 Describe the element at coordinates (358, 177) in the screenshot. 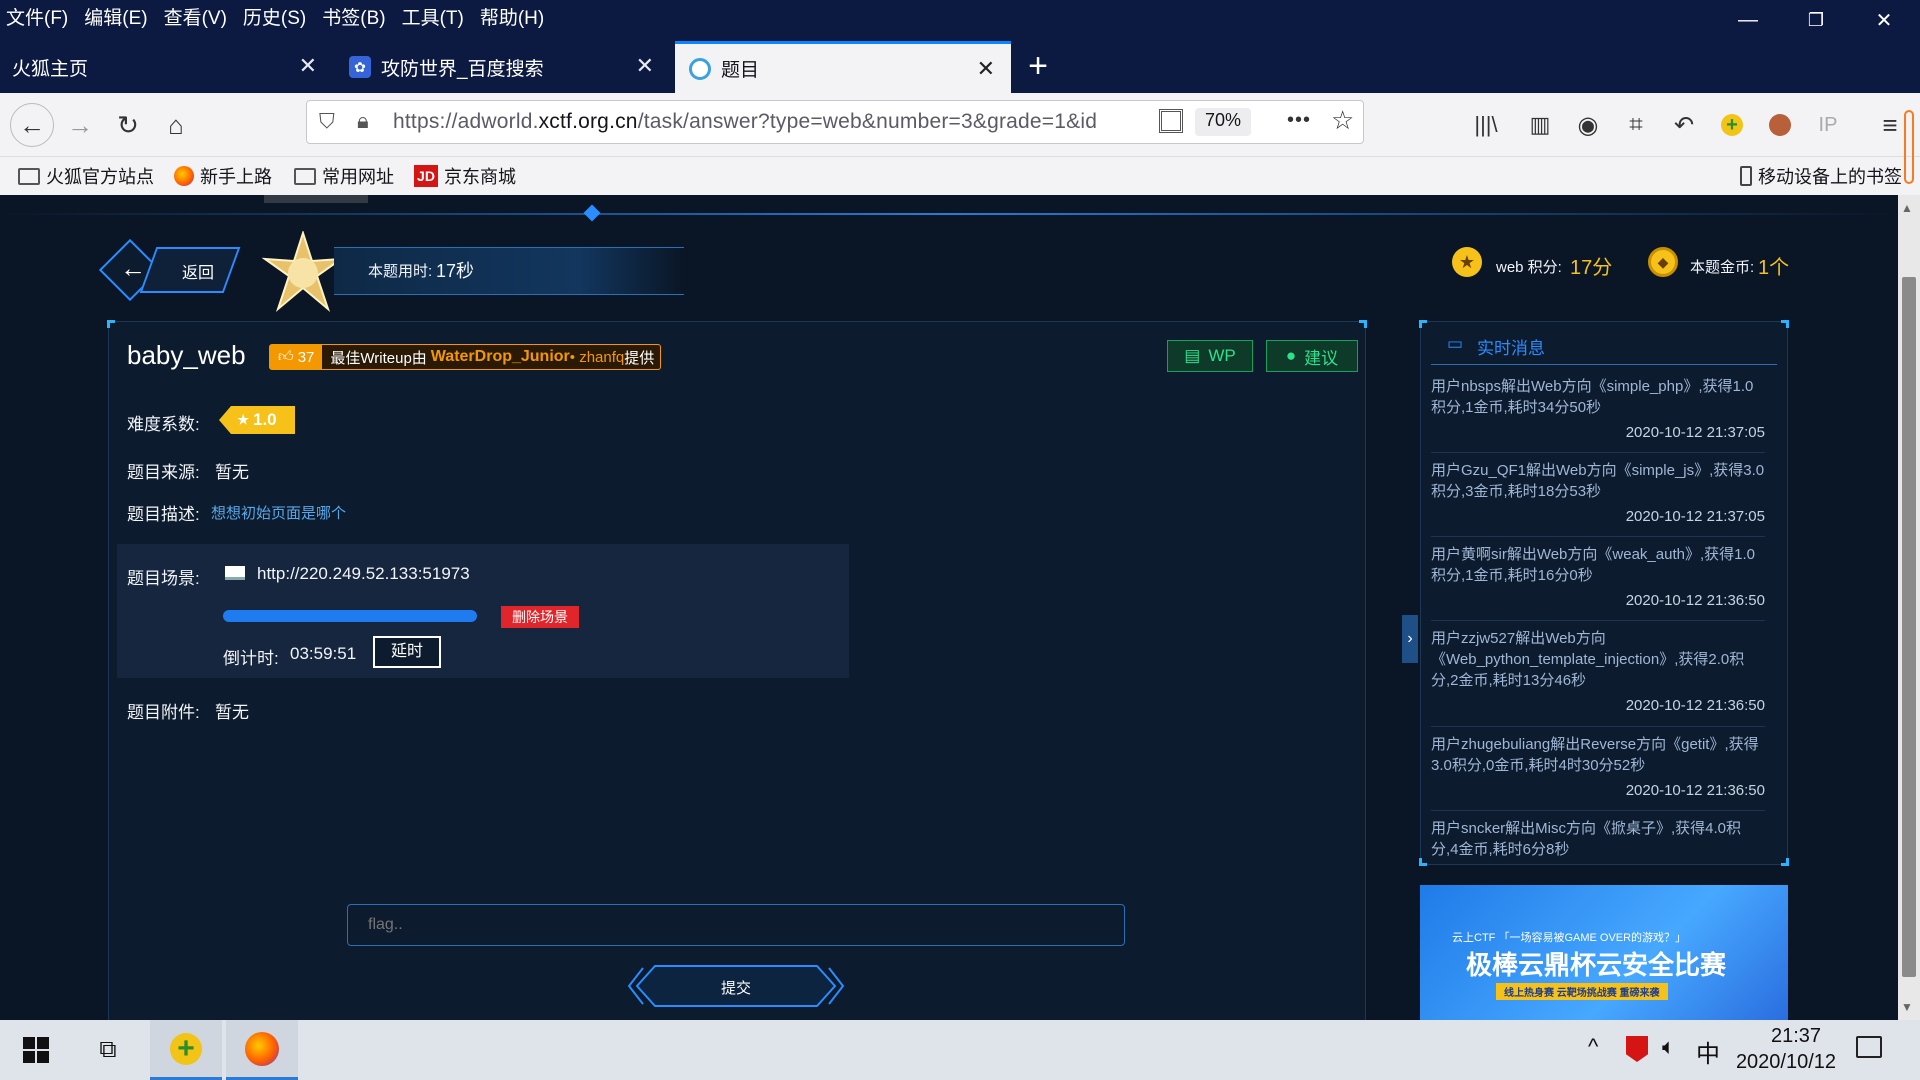

I see `bookmark-label: 常用网址` at that location.